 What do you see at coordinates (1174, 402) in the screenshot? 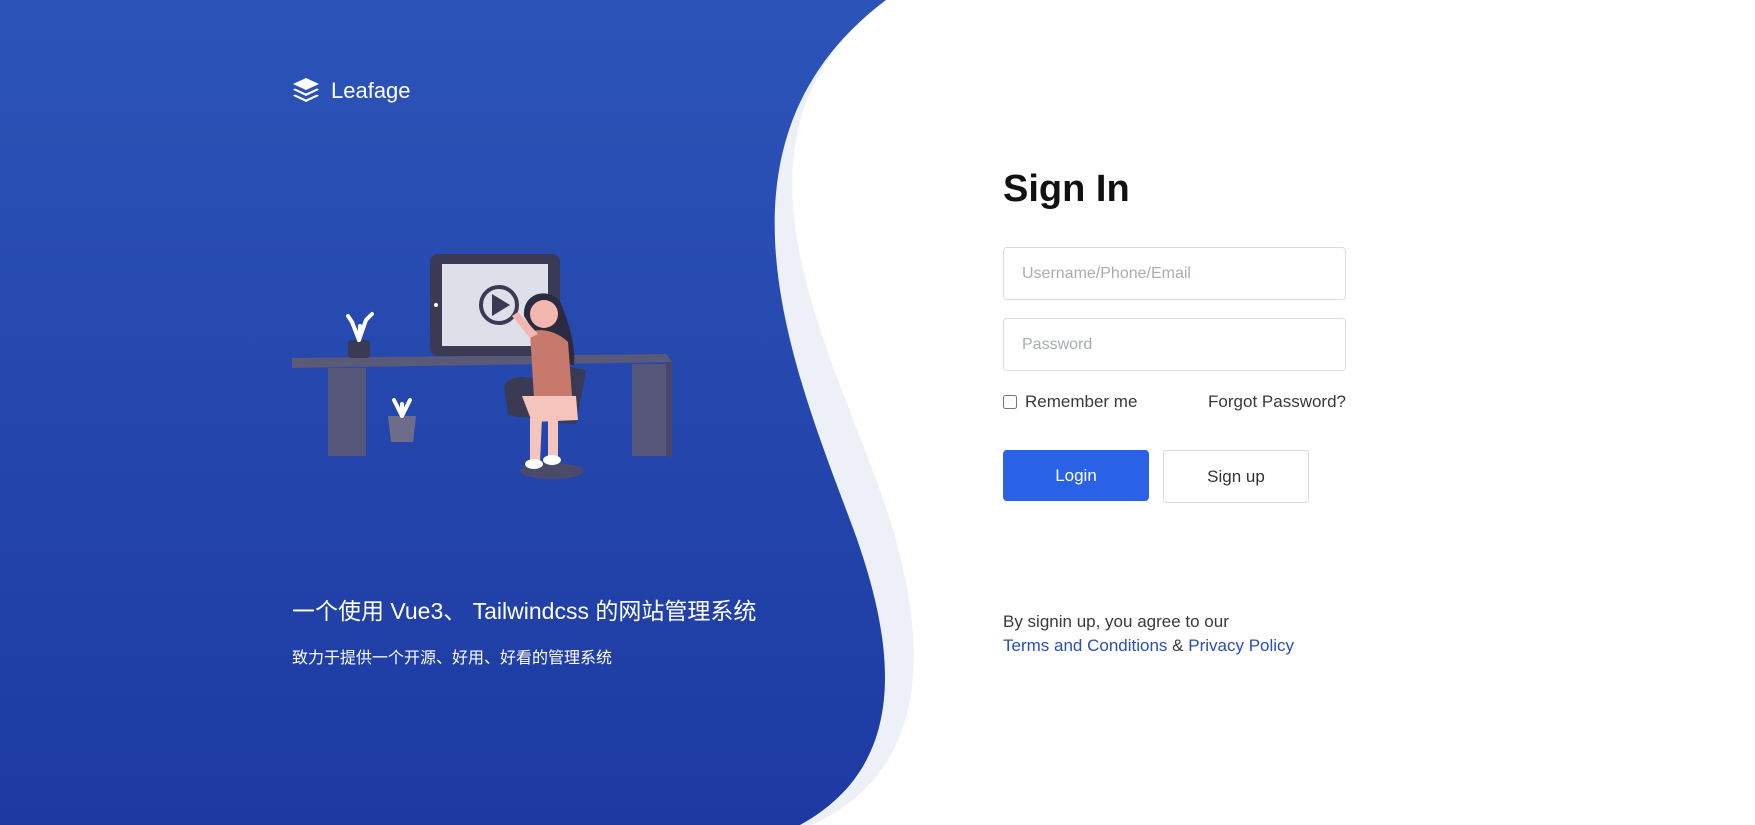
I see `form-options-row: Remember me Forgot Password?` at bounding box center [1174, 402].